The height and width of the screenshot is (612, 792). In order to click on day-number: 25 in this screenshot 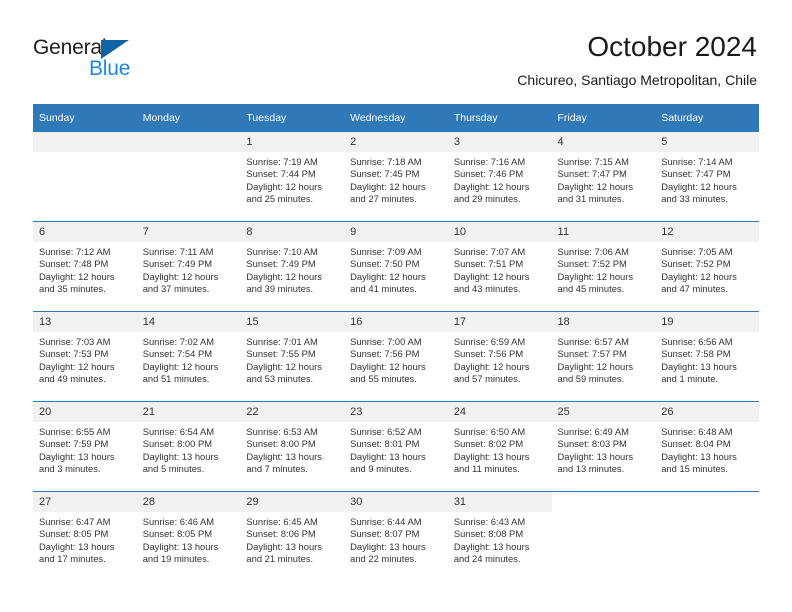, I will do `click(603, 412)`.